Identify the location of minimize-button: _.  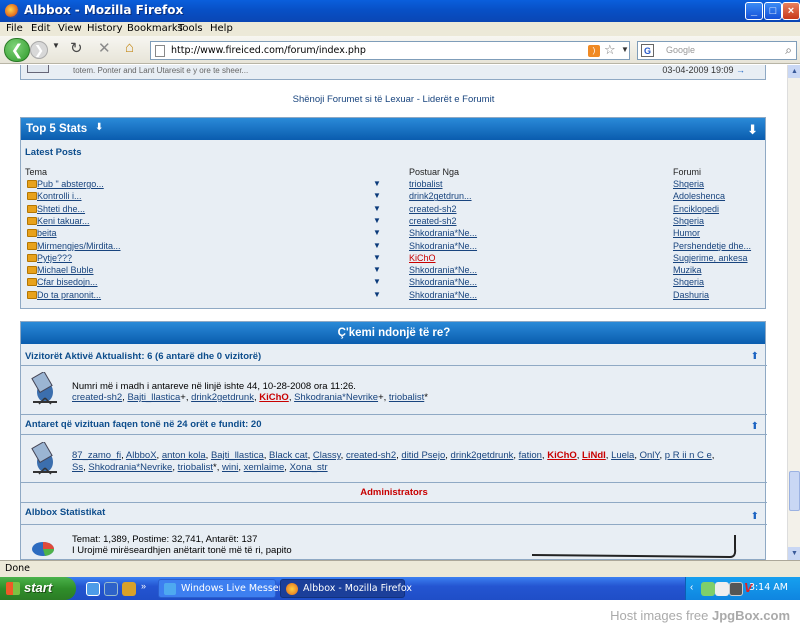
(754, 11).